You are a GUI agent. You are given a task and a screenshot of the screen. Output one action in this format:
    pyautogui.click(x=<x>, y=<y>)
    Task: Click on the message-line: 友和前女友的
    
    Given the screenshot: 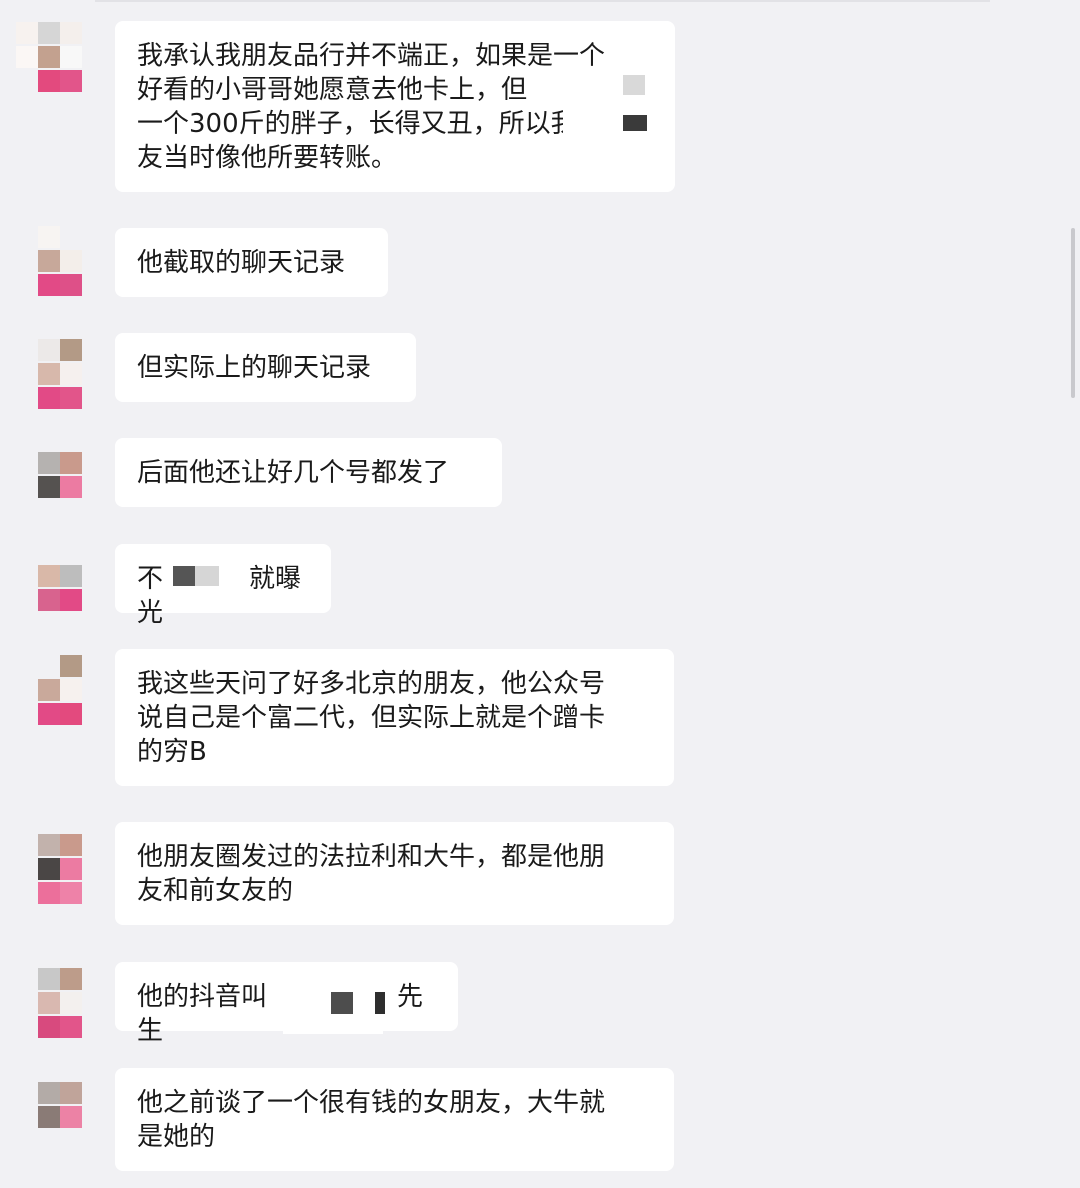 What is the action you would take?
    pyautogui.click(x=215, y=891)
    